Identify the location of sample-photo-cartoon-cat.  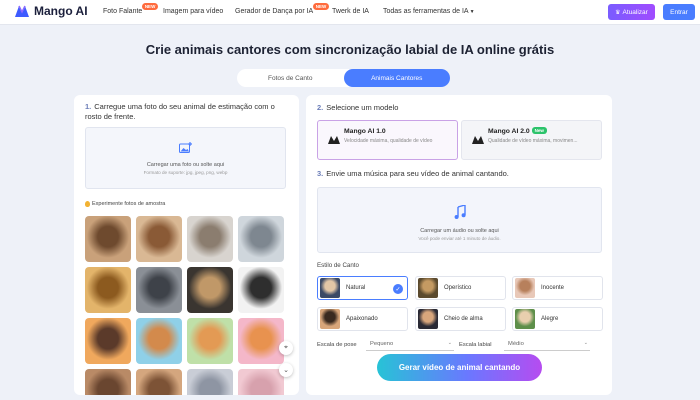
(210, 341).